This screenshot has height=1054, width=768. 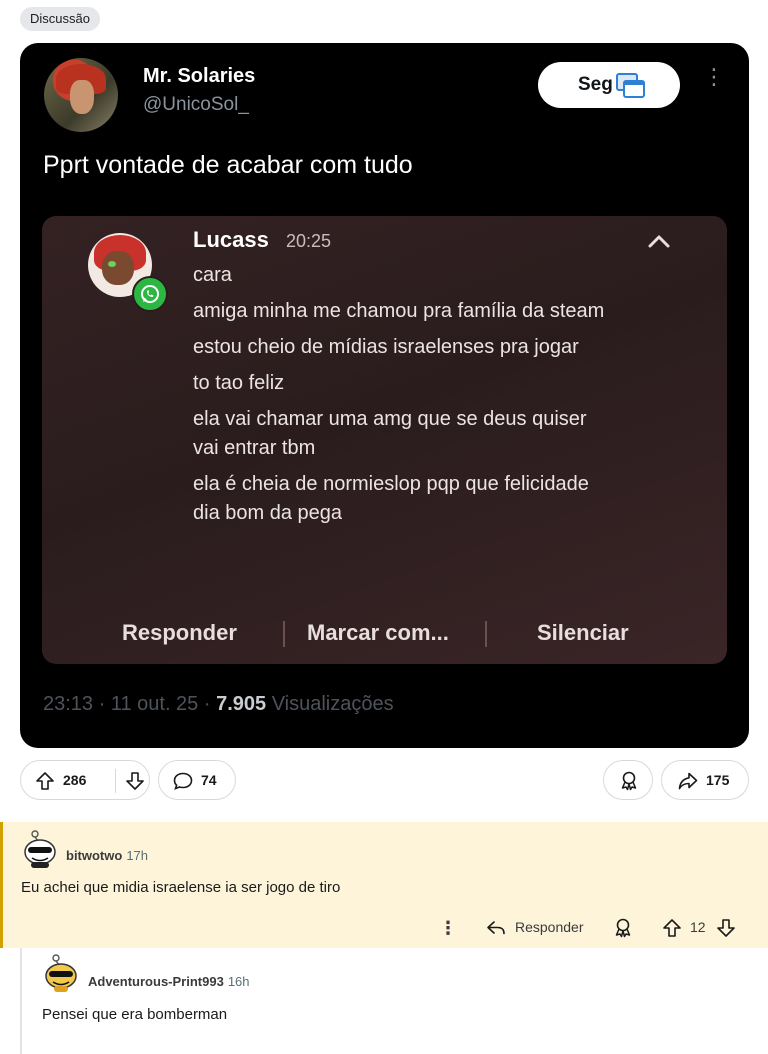 I want to click on notification-message: cara, so click(x=212, y=275).